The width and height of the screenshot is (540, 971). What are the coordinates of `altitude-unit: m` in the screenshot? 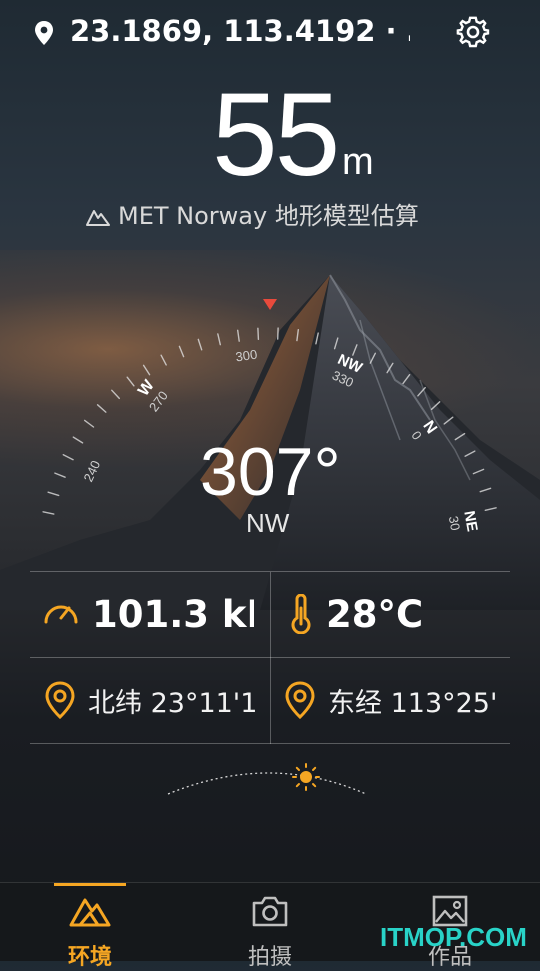 It's located at (358, 162).